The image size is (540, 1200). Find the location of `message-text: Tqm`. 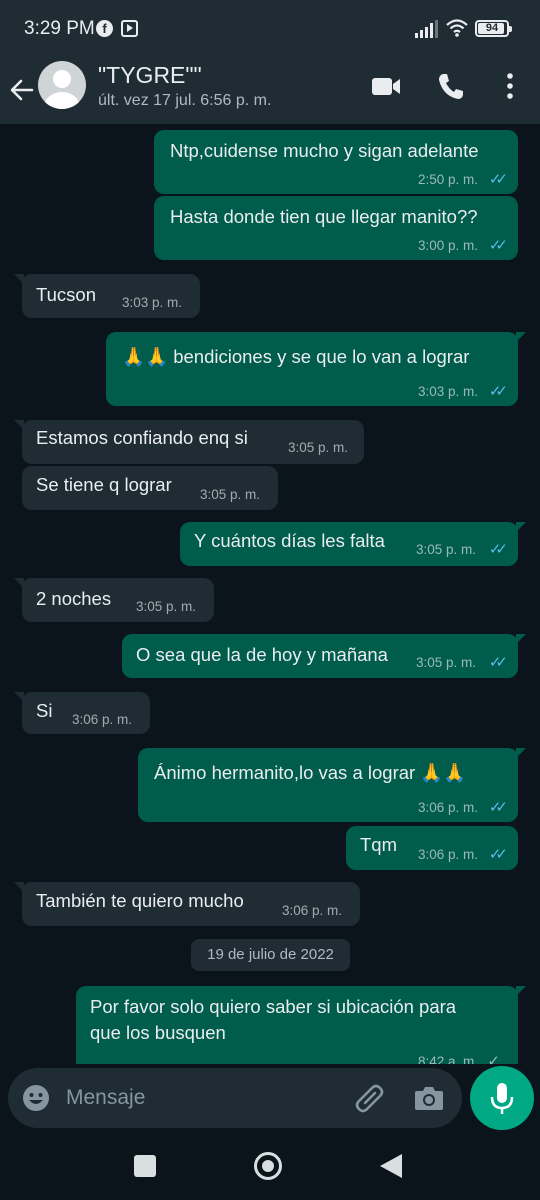

message-text: Tqm is located at coordinates (378, 844).